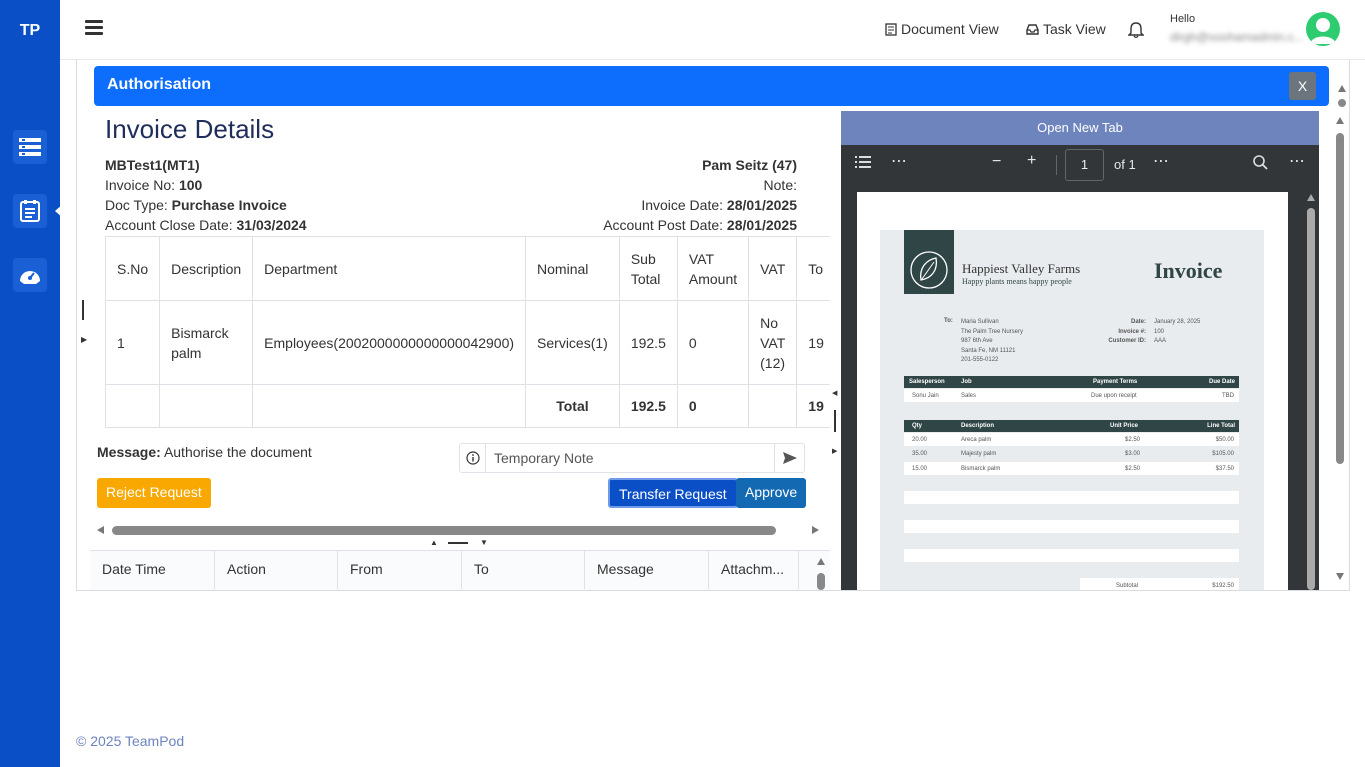 This screenshot has width=1365, height=767. I want to click on history-scroll-up-icon, so click(821, 561).